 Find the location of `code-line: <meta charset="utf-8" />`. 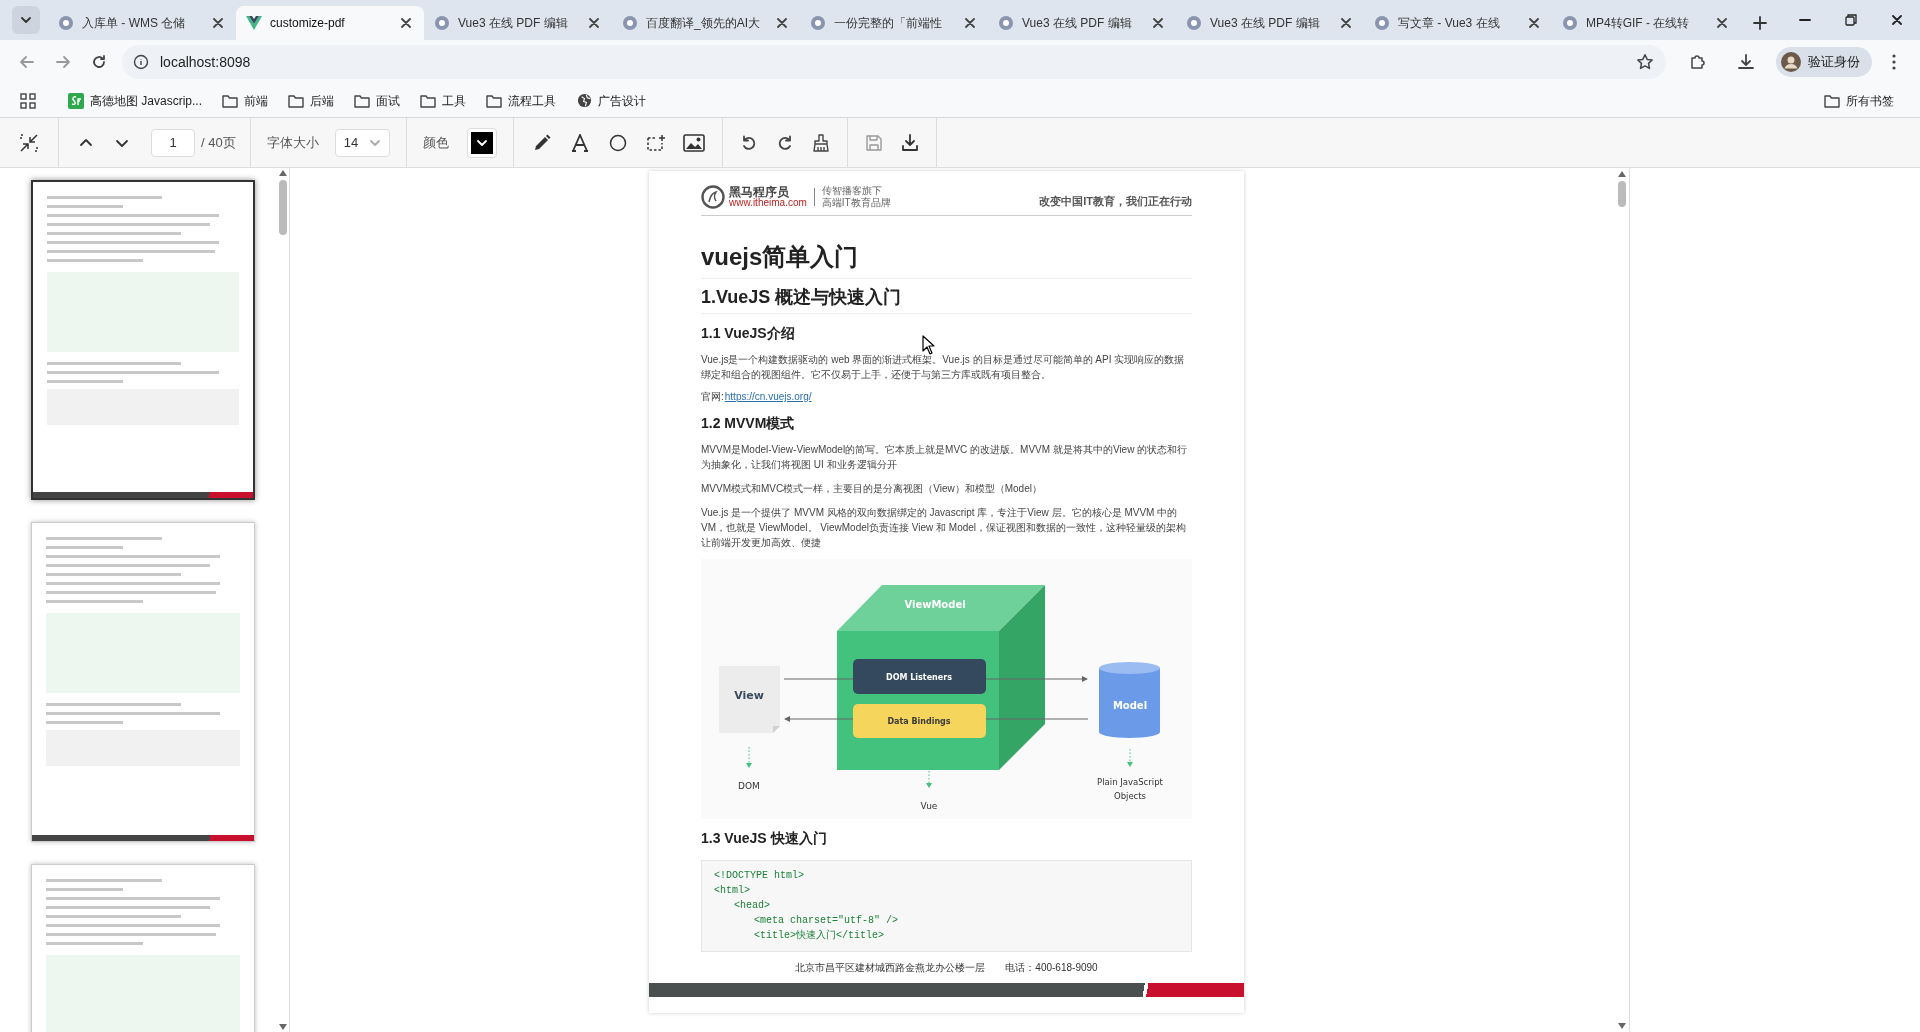

code-line: <meta charset="utf-8" /> is located at coordinates (826, 920).